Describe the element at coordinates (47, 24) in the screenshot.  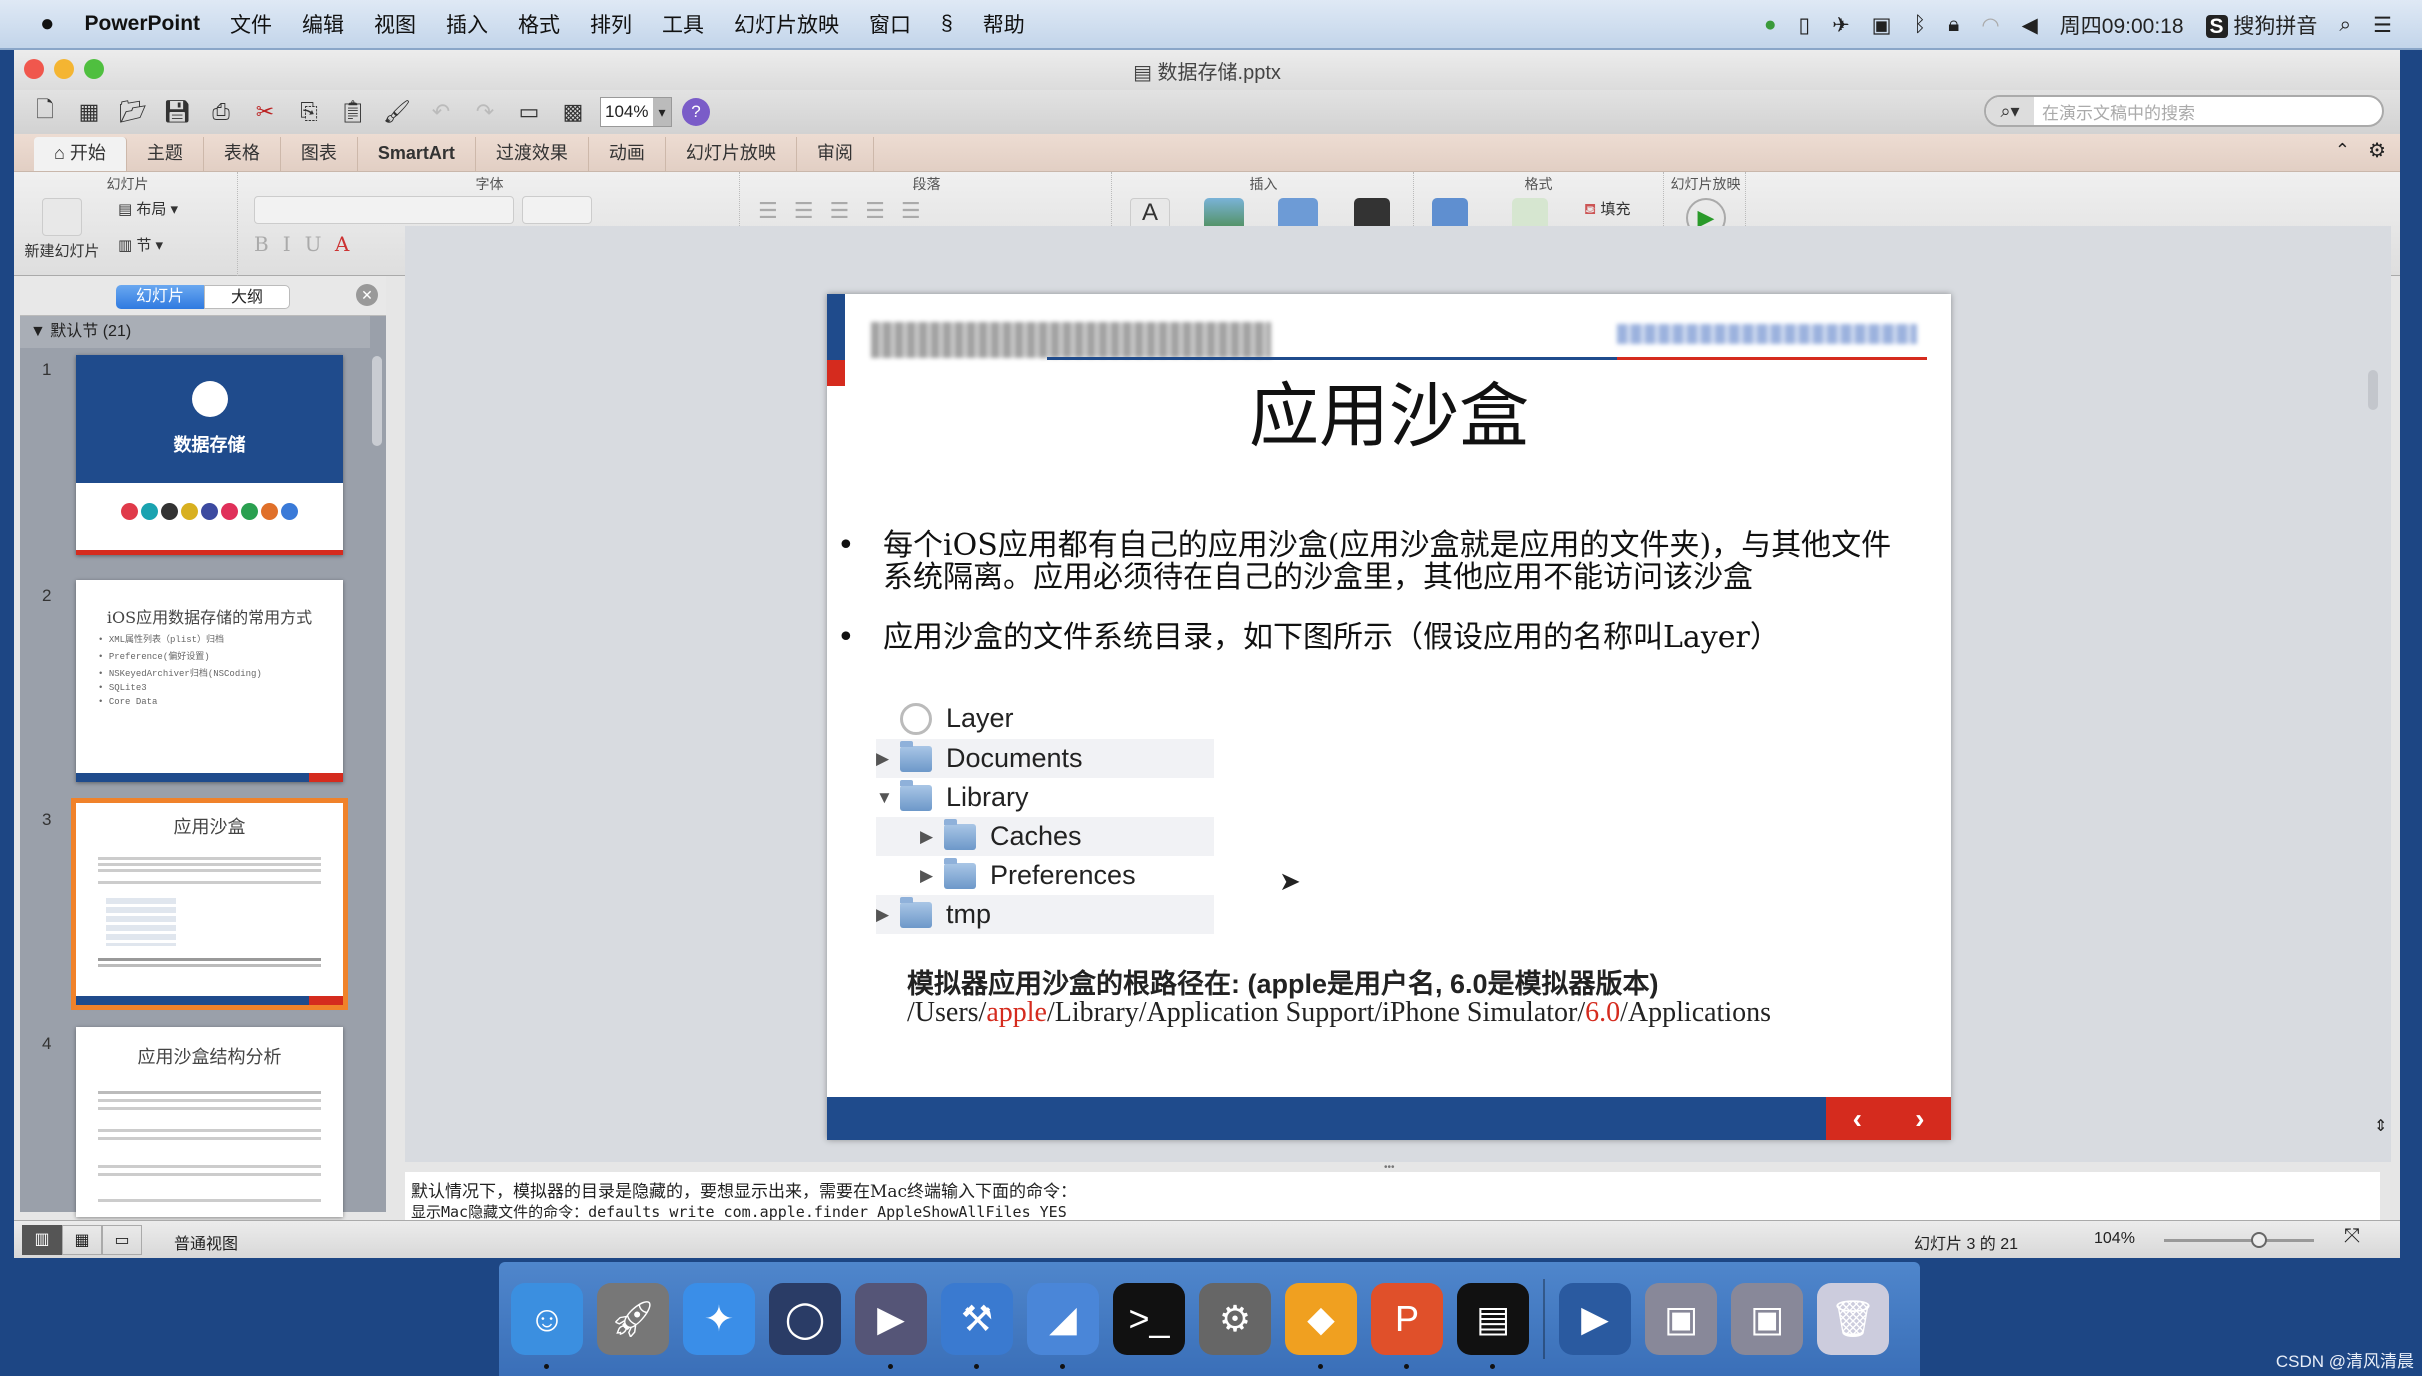
I see `apple-menu-icon: ●` at that location.